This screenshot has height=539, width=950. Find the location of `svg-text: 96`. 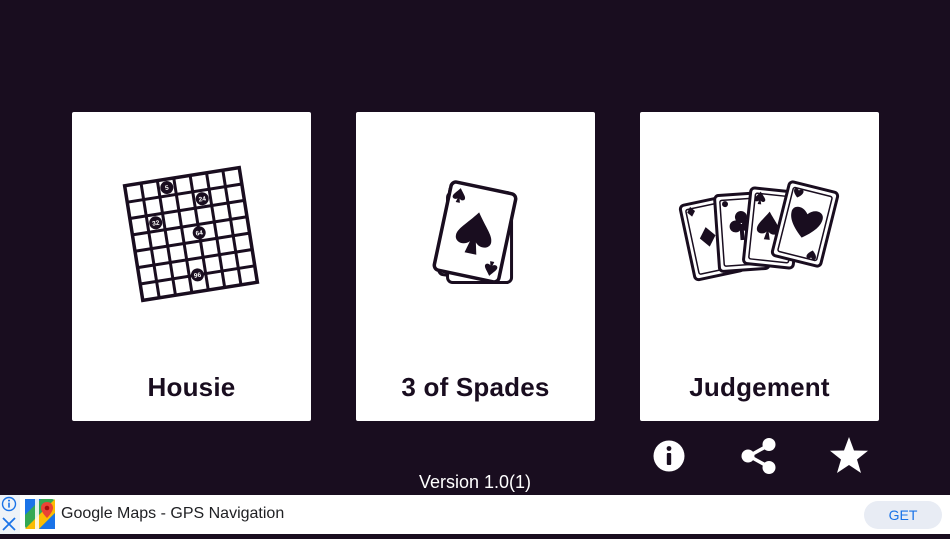

svg-text: 96 is located at coordinates (197, 276).